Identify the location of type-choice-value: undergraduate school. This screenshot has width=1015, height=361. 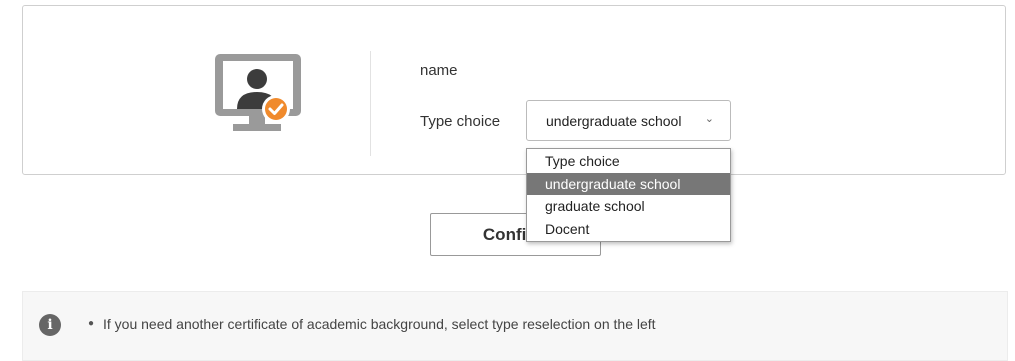
(614, 121).